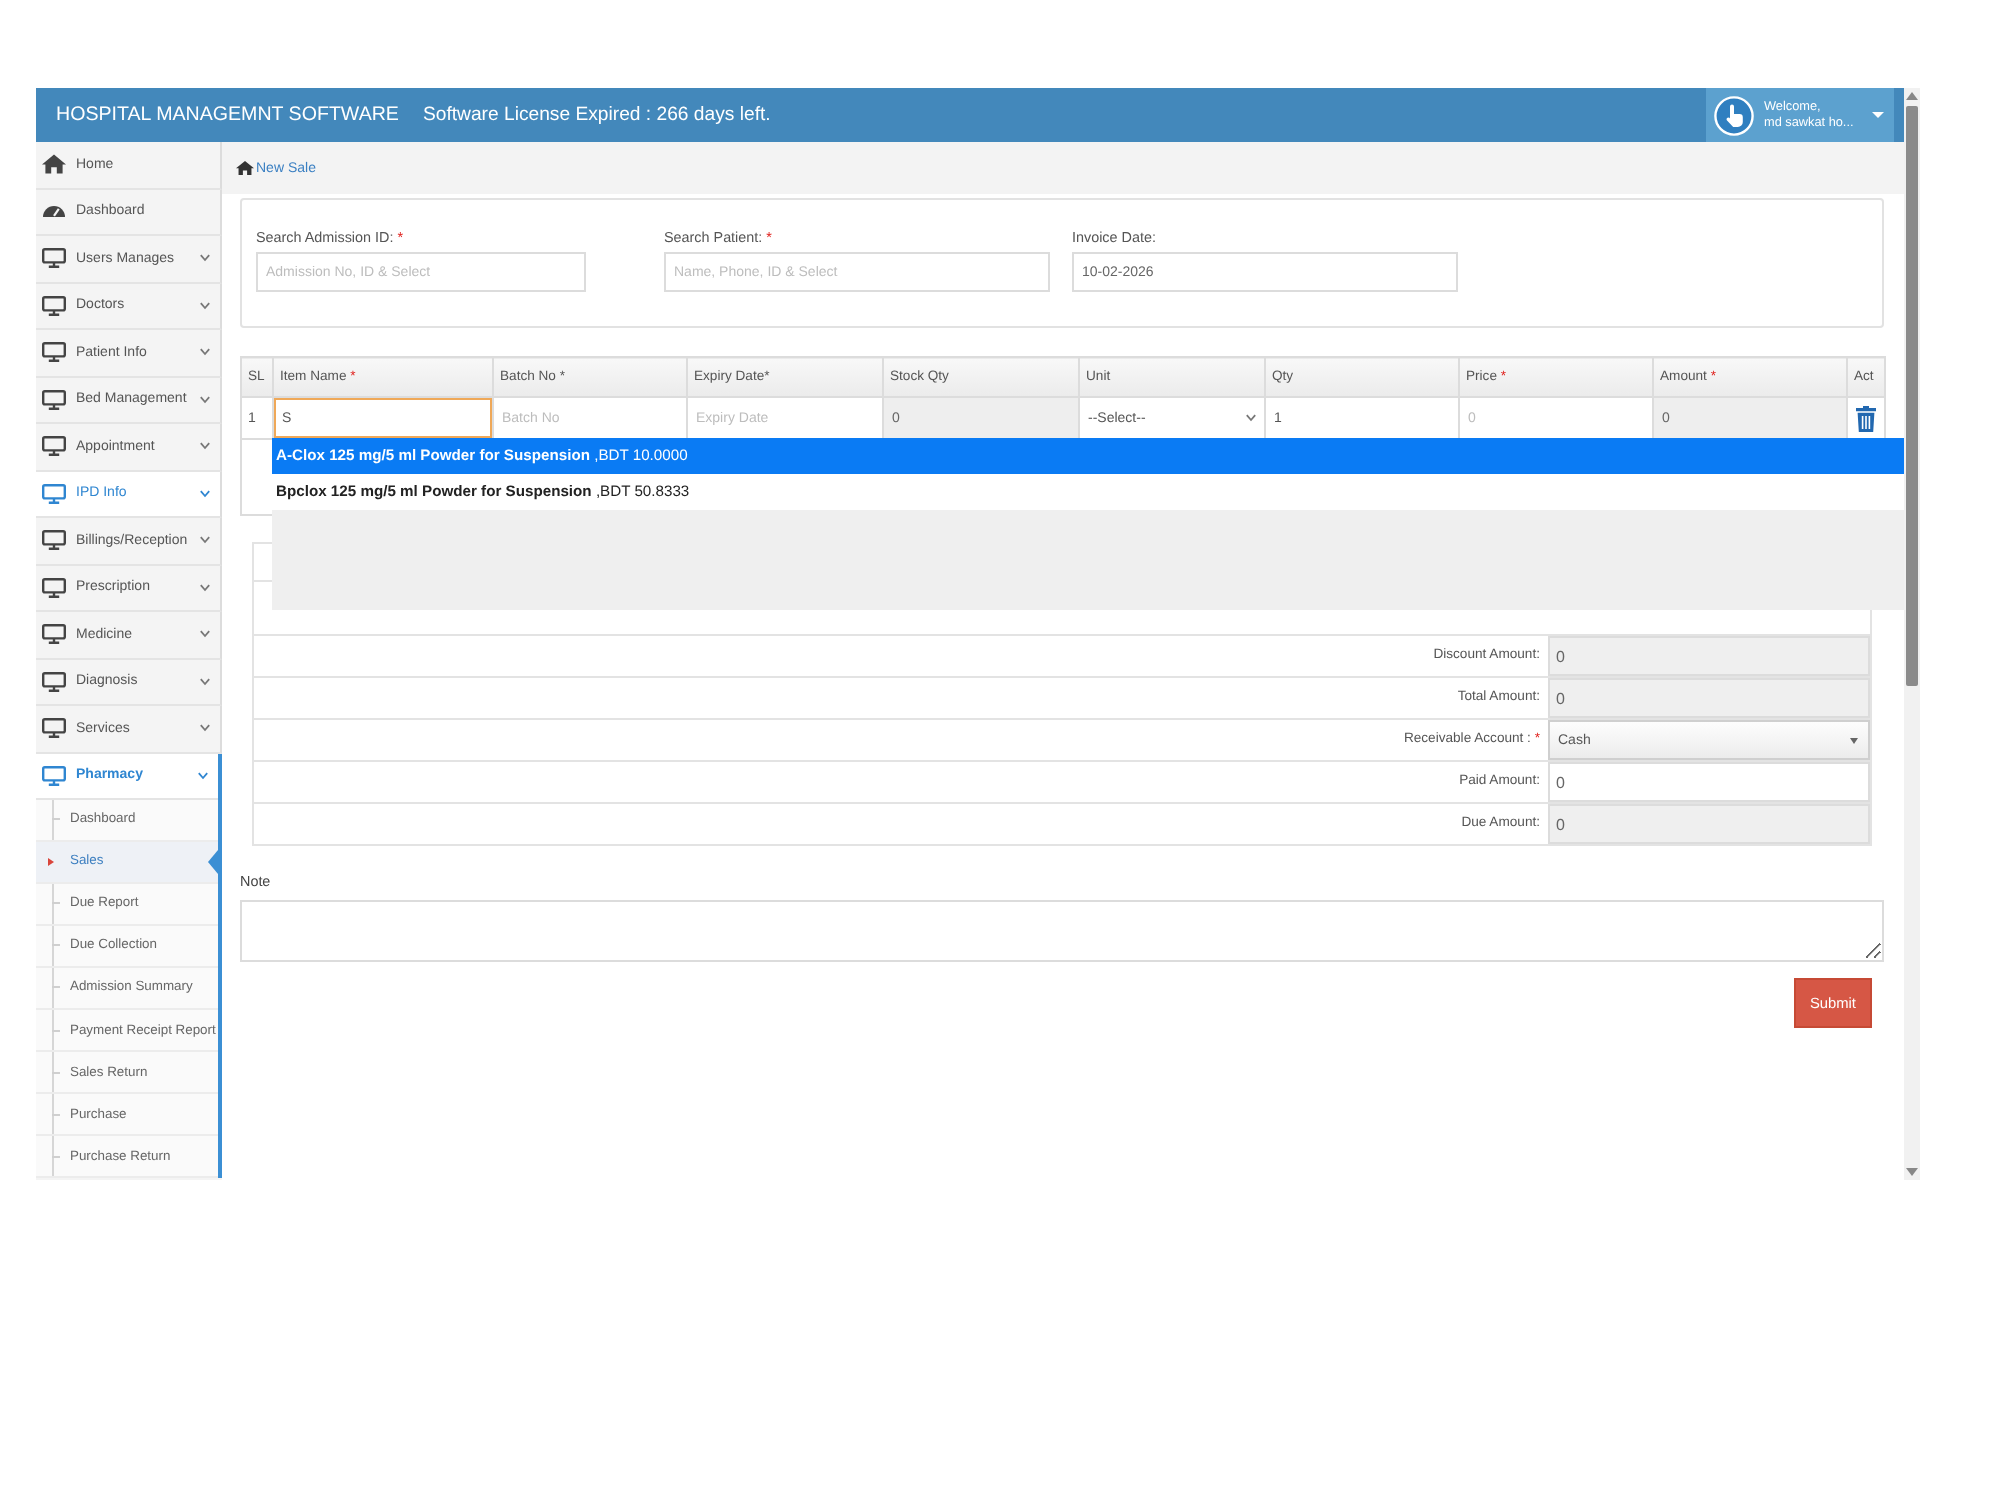 This screenshot has width=2000, height=1500. I want to click on scrollbar, so click(1912, 634).